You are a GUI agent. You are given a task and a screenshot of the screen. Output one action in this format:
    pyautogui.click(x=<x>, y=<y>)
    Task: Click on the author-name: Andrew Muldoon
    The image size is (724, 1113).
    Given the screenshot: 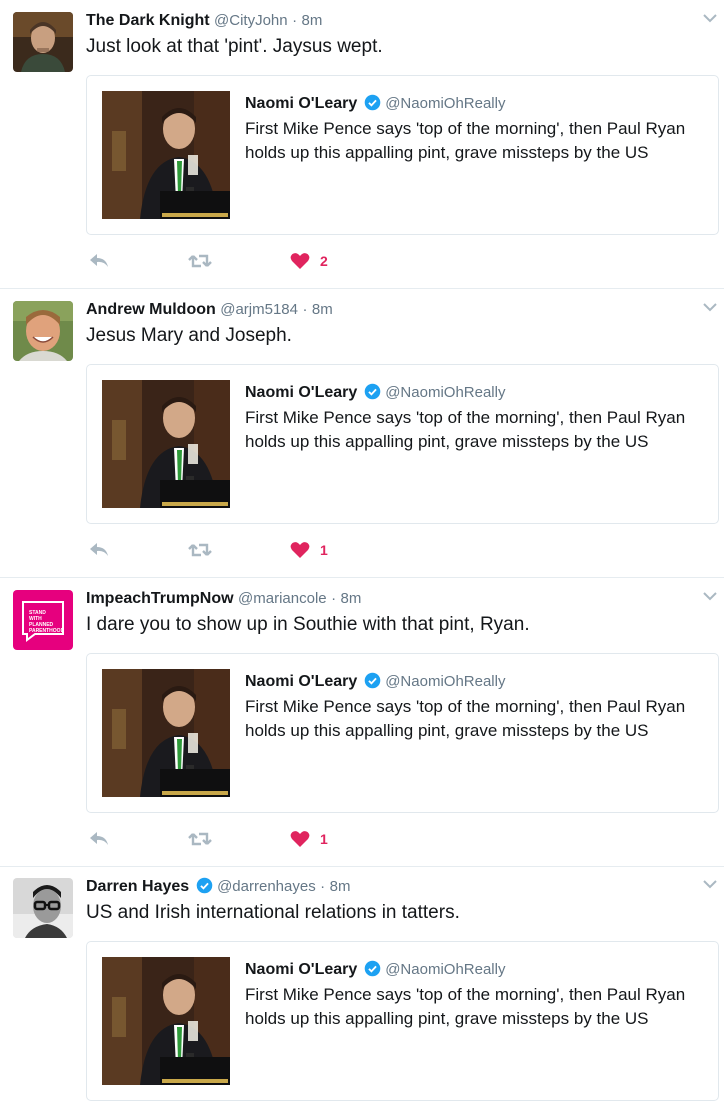 What is the action you would take?
    pyautogui.click(x=151, y=309)
    